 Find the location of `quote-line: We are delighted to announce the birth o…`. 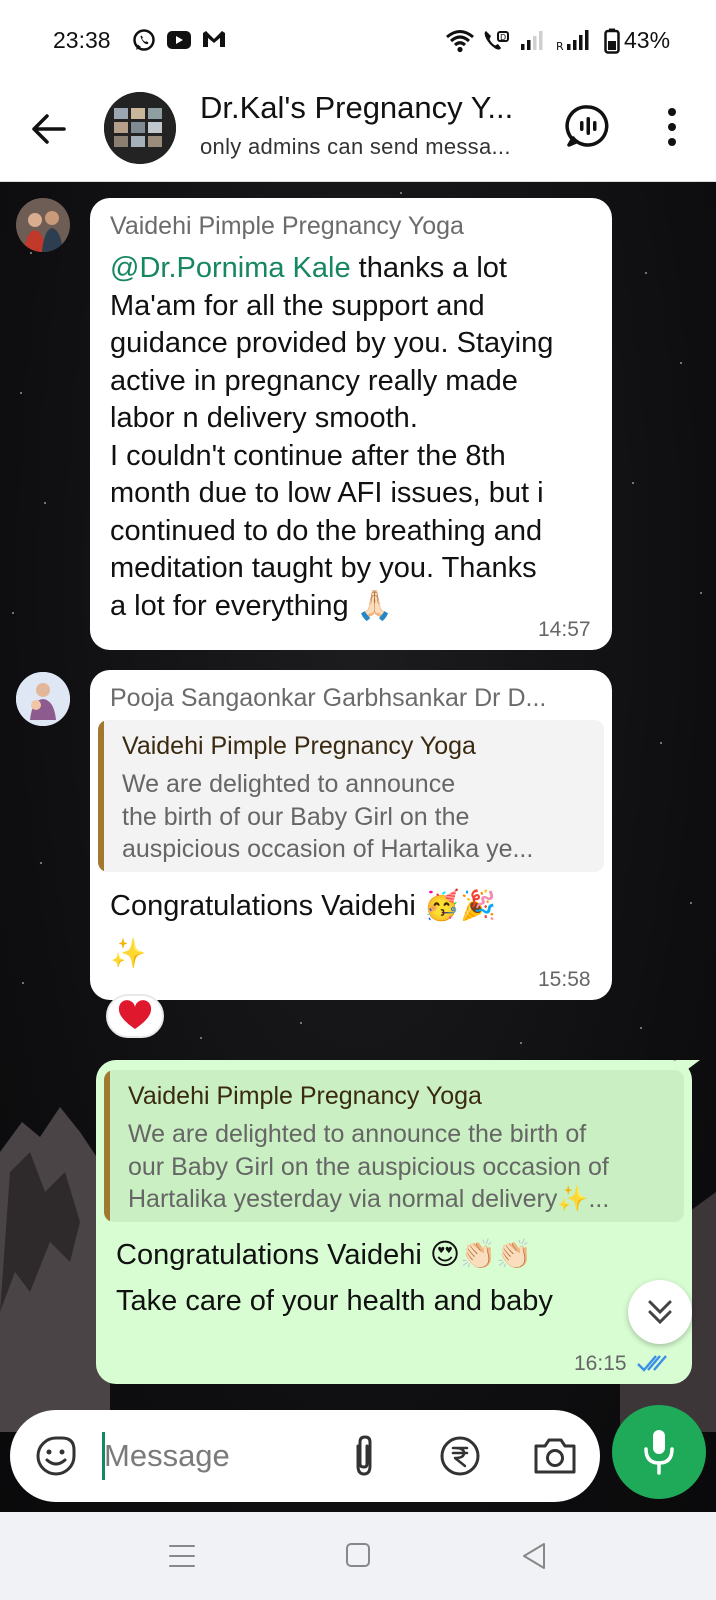

quote-line: We are delighted to announce the birth o… is located at coordinates (357, 1134).